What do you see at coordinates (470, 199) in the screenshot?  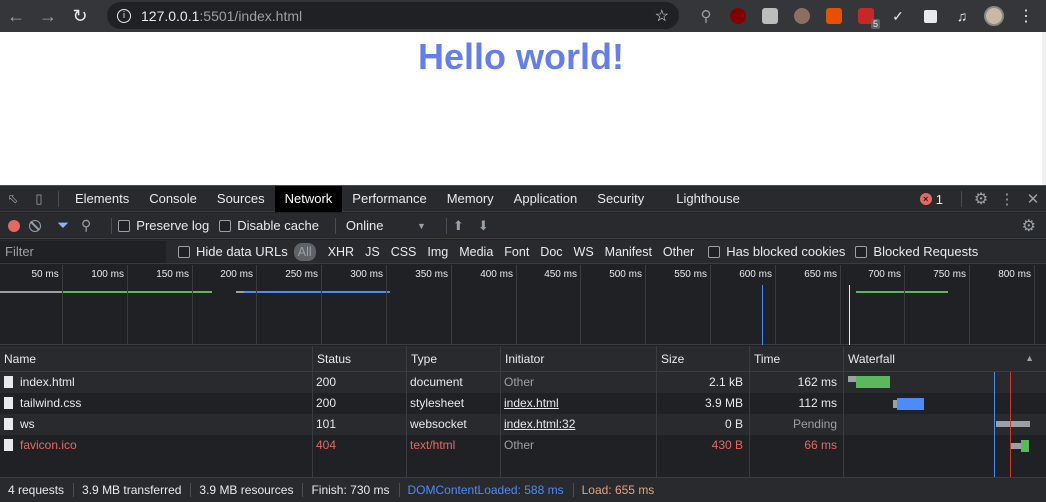 I see `tab-memory: Memory` at bounding box center [470, 199].